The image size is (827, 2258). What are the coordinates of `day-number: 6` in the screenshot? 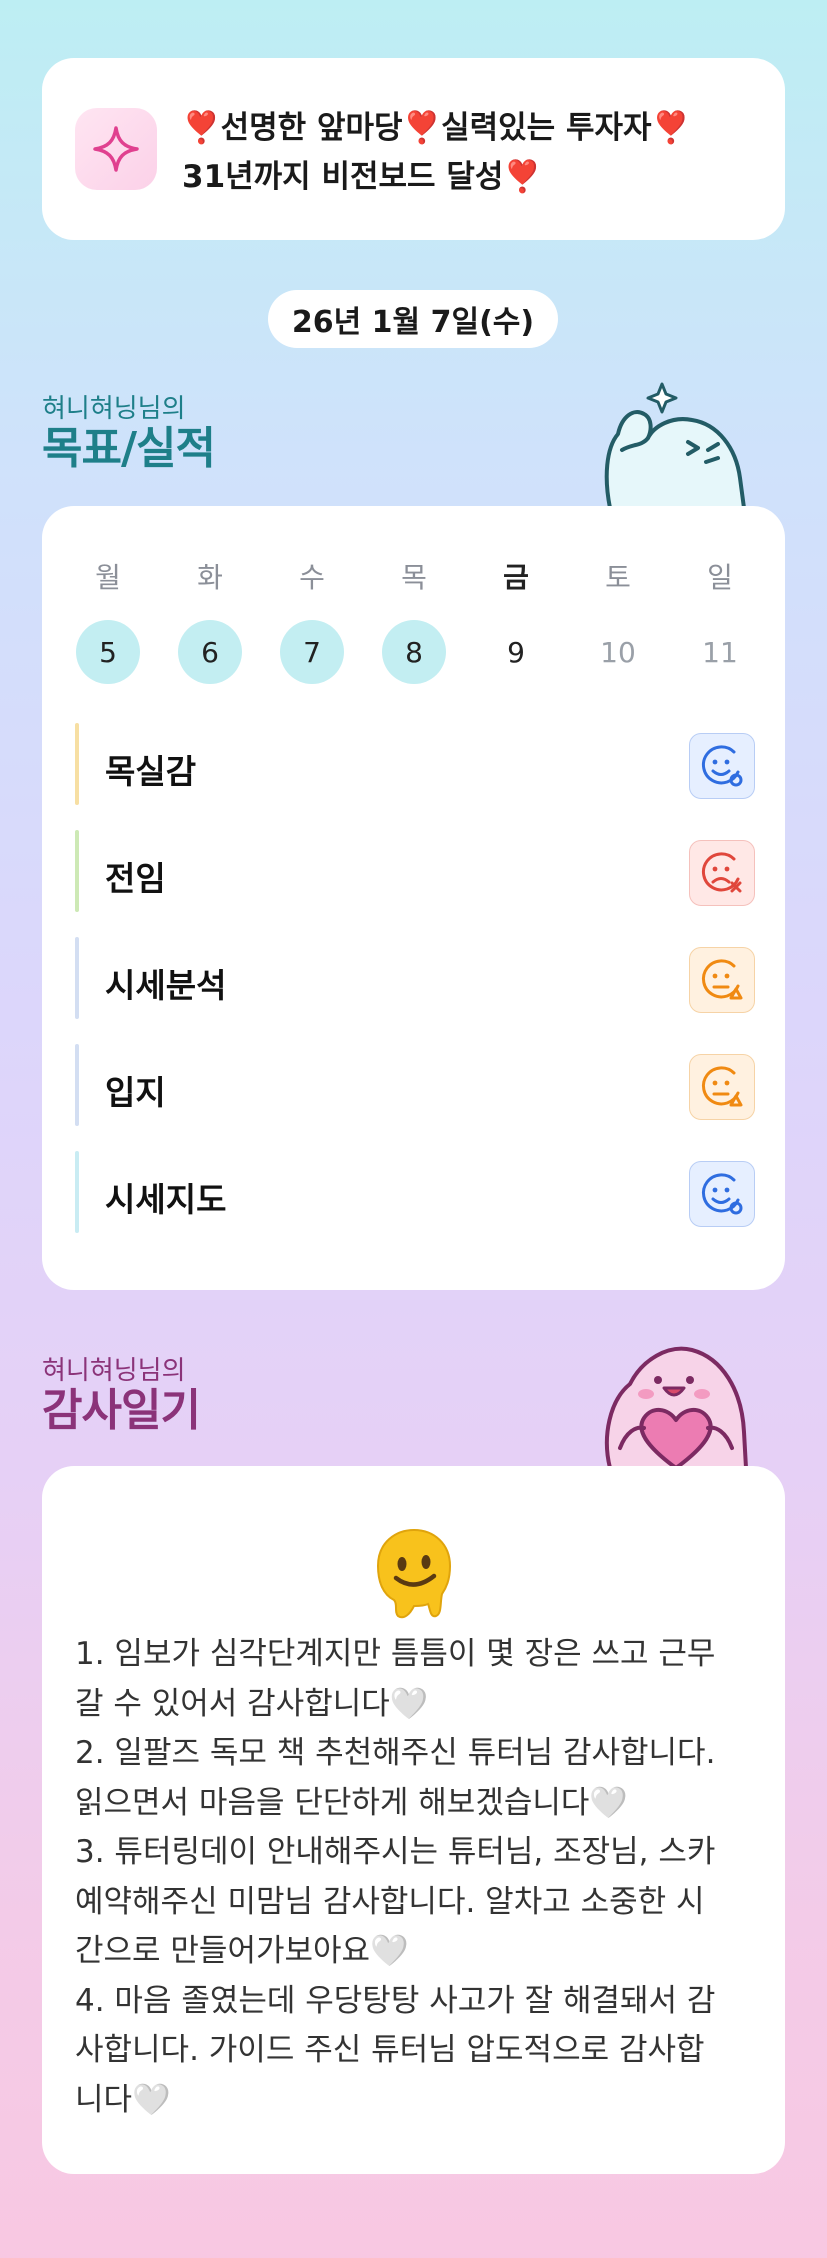 It's located at (210, 652).